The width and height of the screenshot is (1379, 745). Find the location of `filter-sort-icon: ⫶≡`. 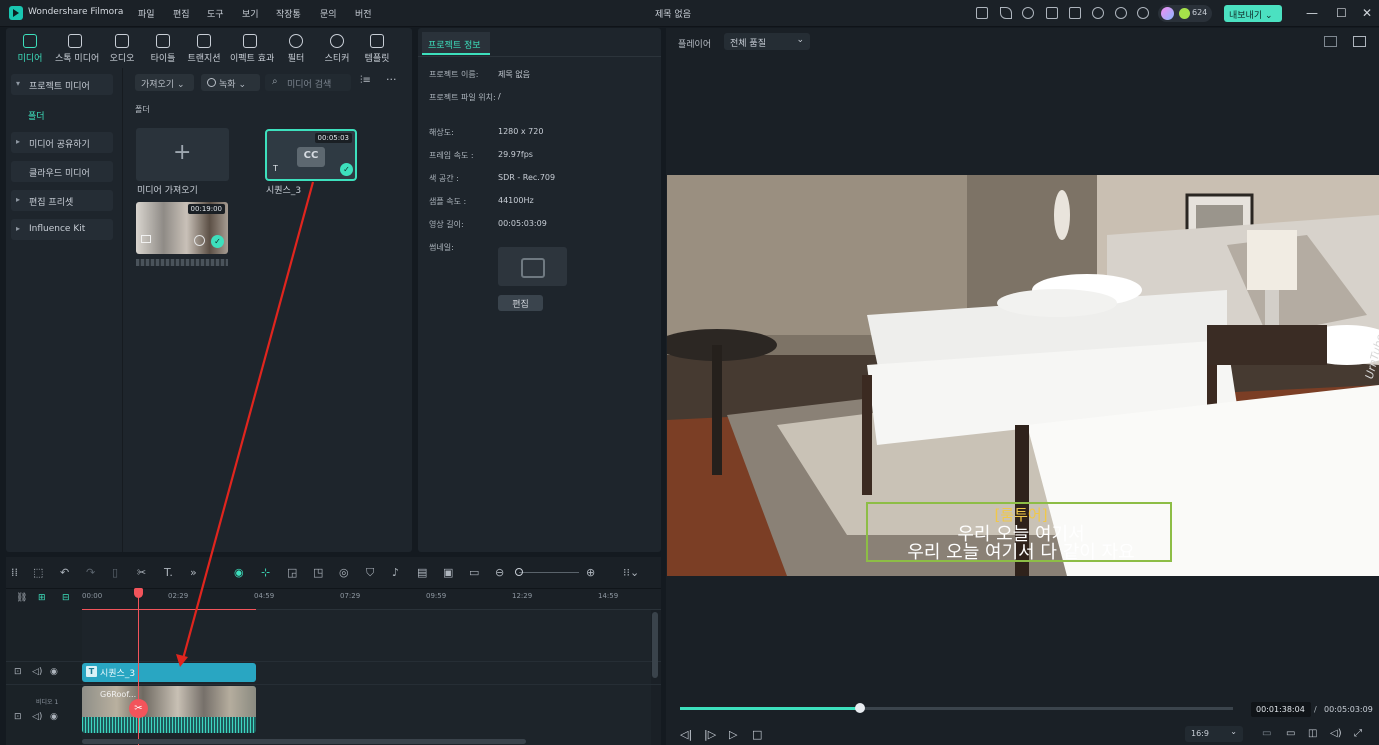

filter-sort-icon: ⫶≡ is located at coordinates (365, 80).